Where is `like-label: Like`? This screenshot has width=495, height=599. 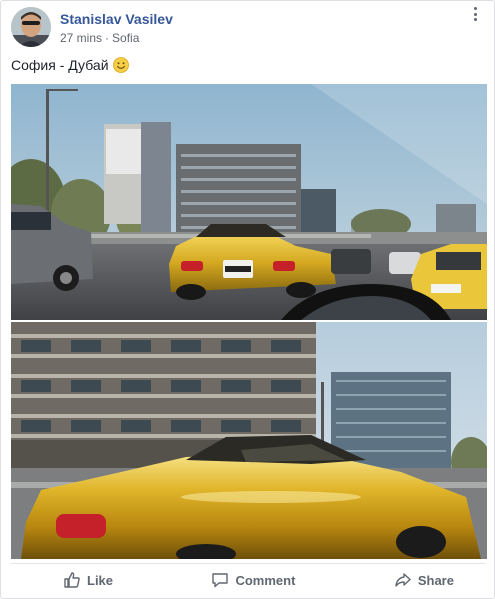 like-label: Like is located at coordinates (100, 580).